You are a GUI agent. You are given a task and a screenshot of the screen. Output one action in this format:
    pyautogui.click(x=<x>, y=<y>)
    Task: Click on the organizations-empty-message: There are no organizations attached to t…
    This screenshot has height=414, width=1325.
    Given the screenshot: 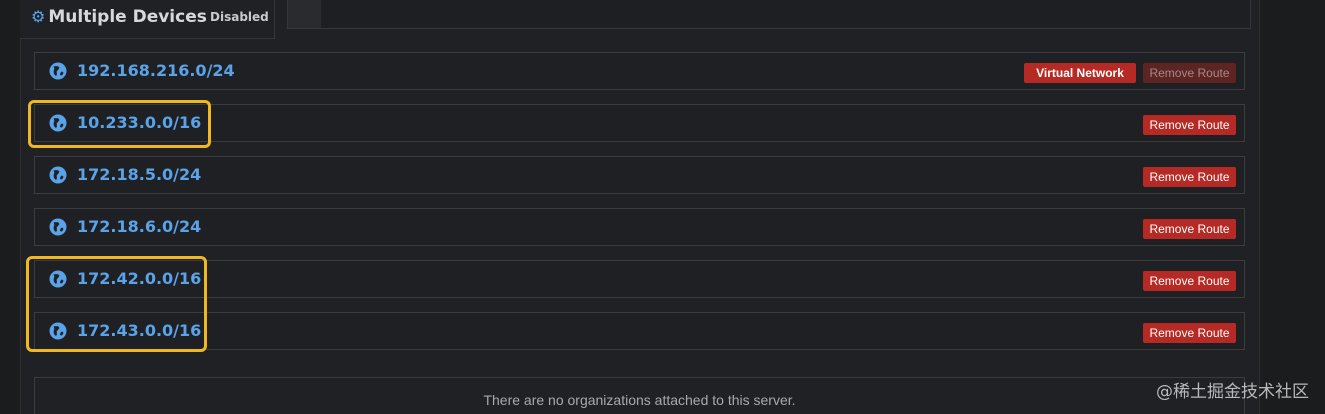 What is the action you would take?
    pyautogui.click(x=639, y=400)
    